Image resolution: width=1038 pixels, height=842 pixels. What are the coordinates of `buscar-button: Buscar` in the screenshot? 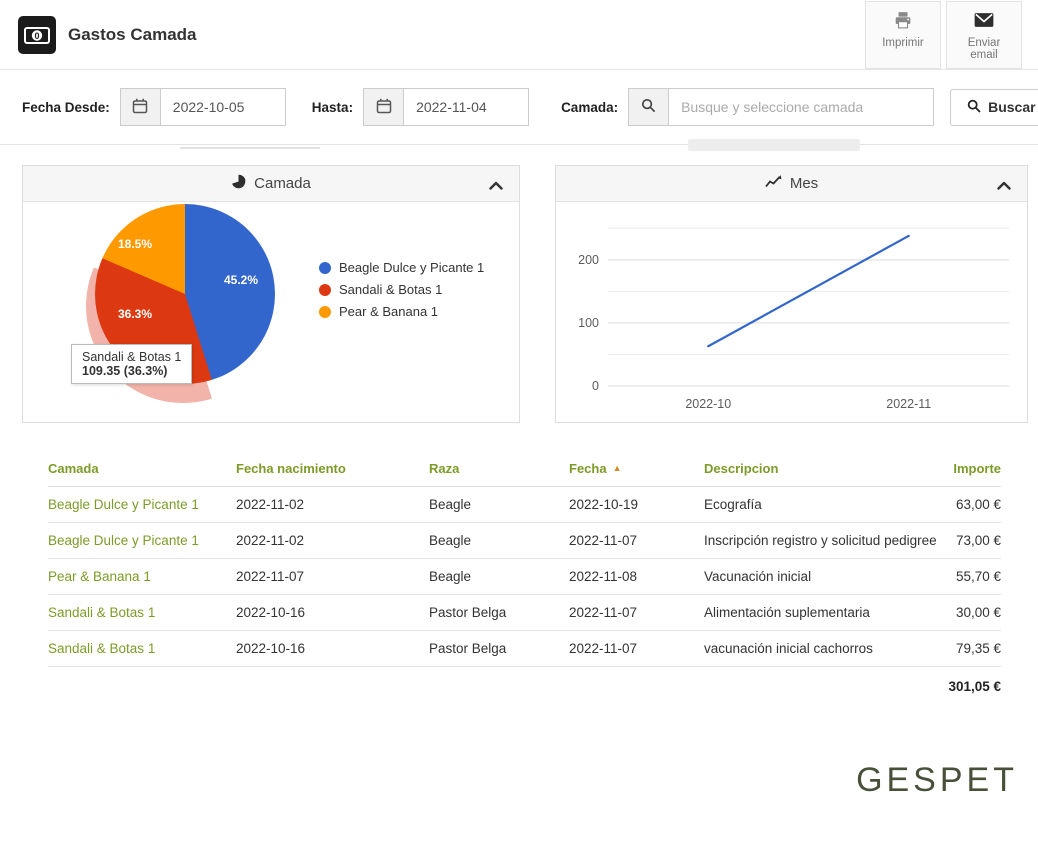 It's located at (994, 107).